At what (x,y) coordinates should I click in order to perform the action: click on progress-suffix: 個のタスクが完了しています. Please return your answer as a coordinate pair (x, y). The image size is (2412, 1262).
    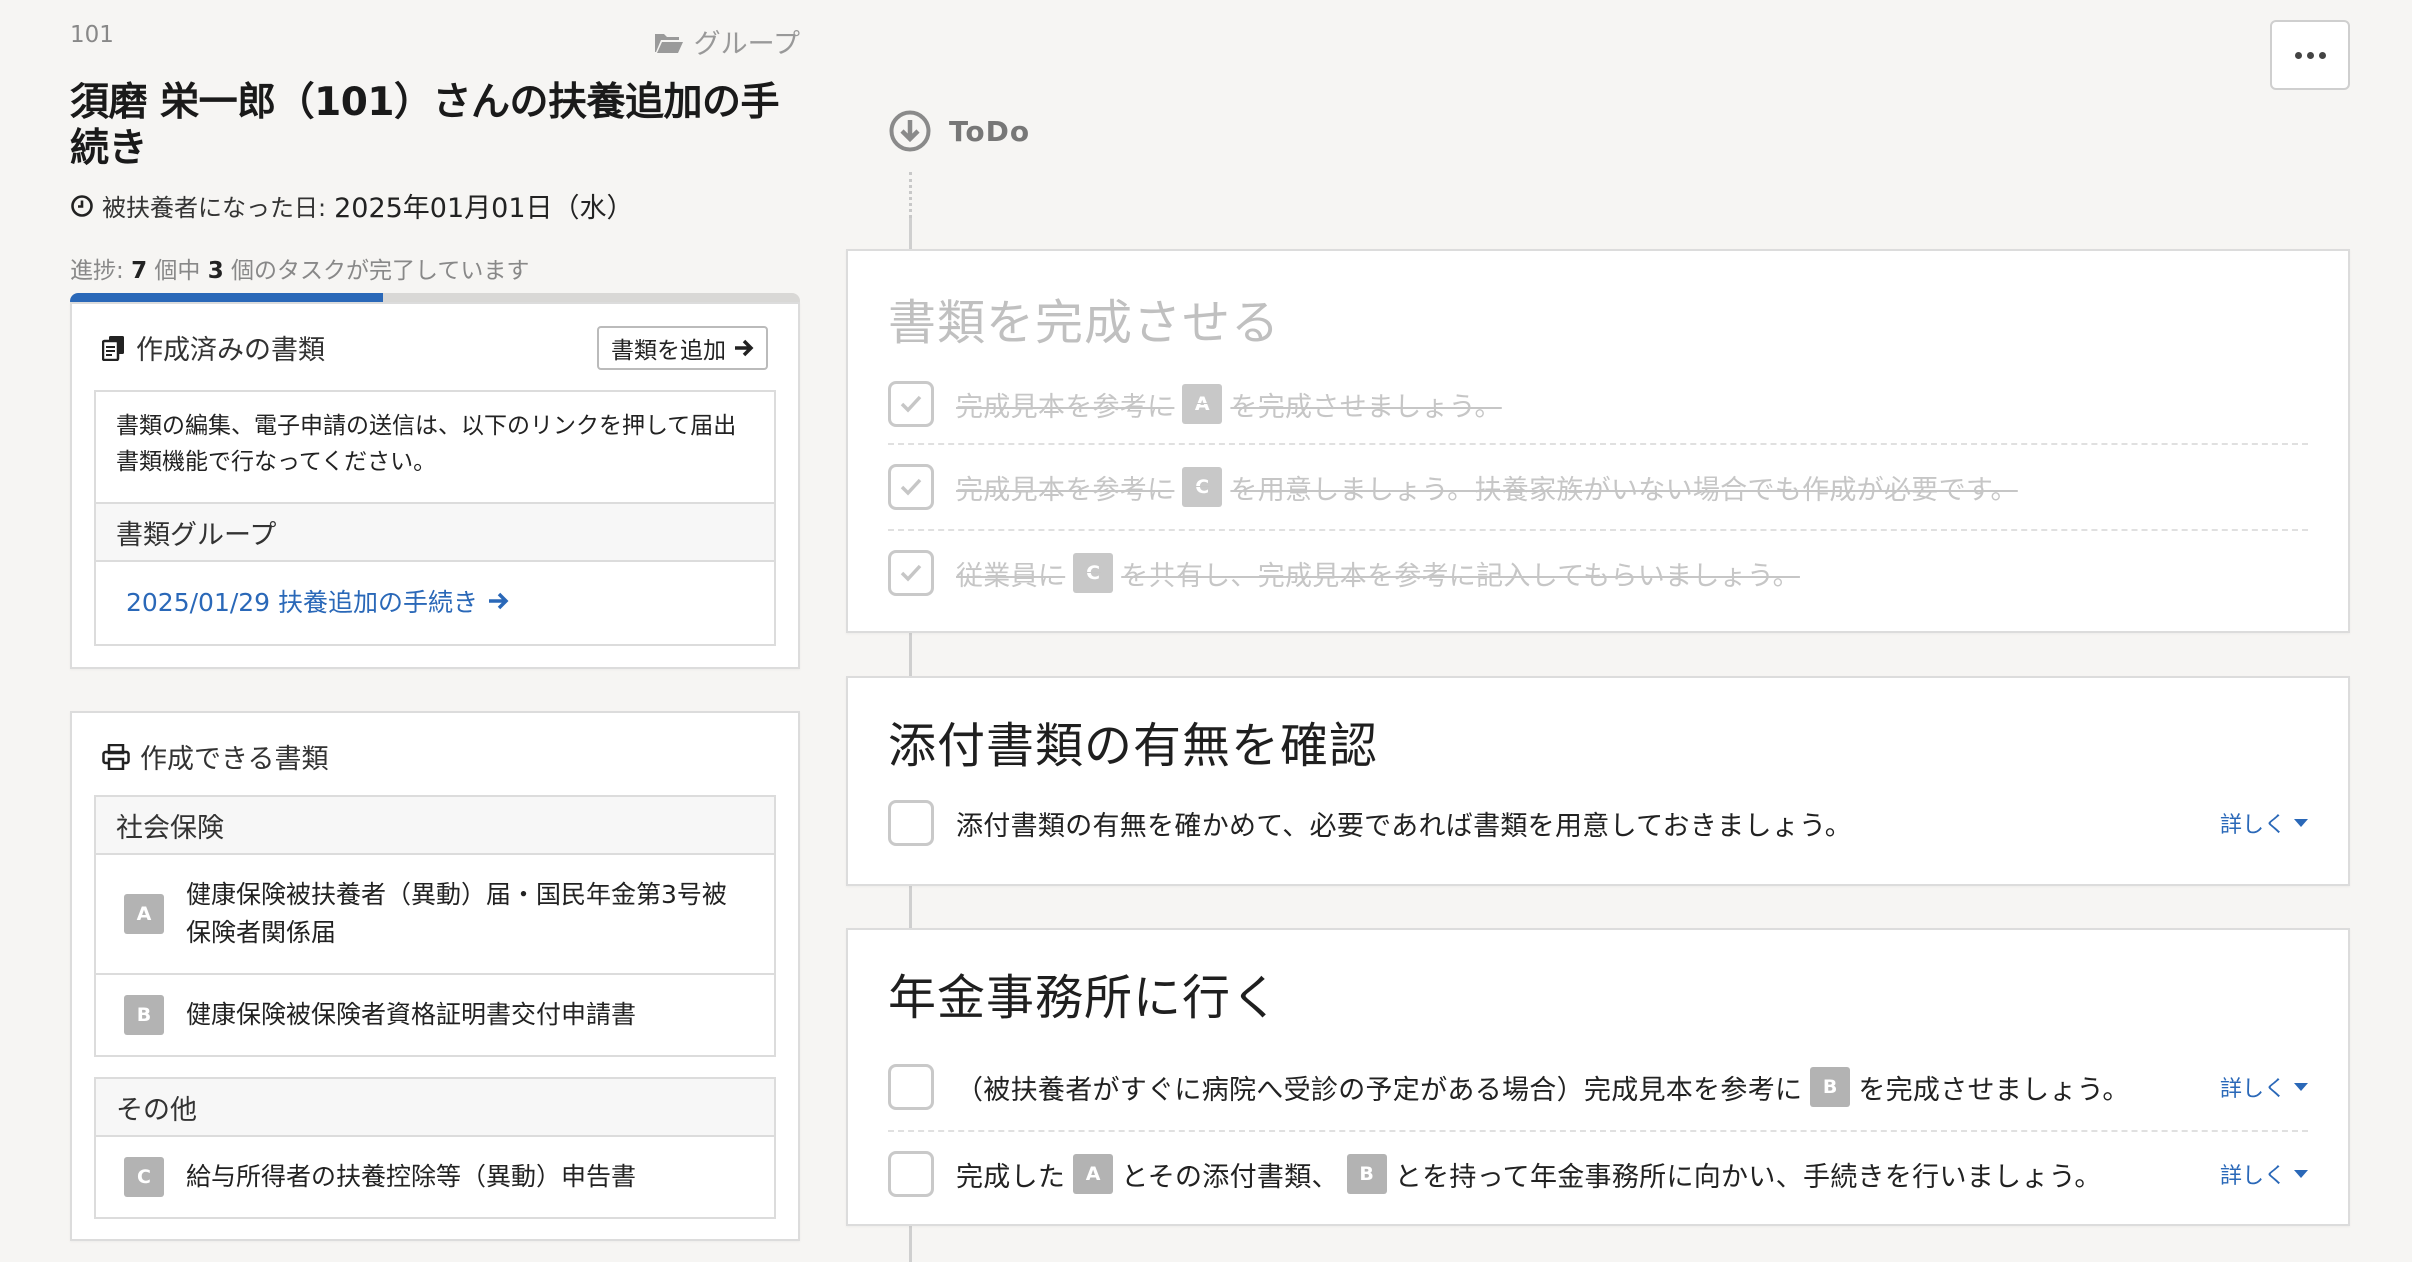
    Looking at the image, I should click on (380, 271).